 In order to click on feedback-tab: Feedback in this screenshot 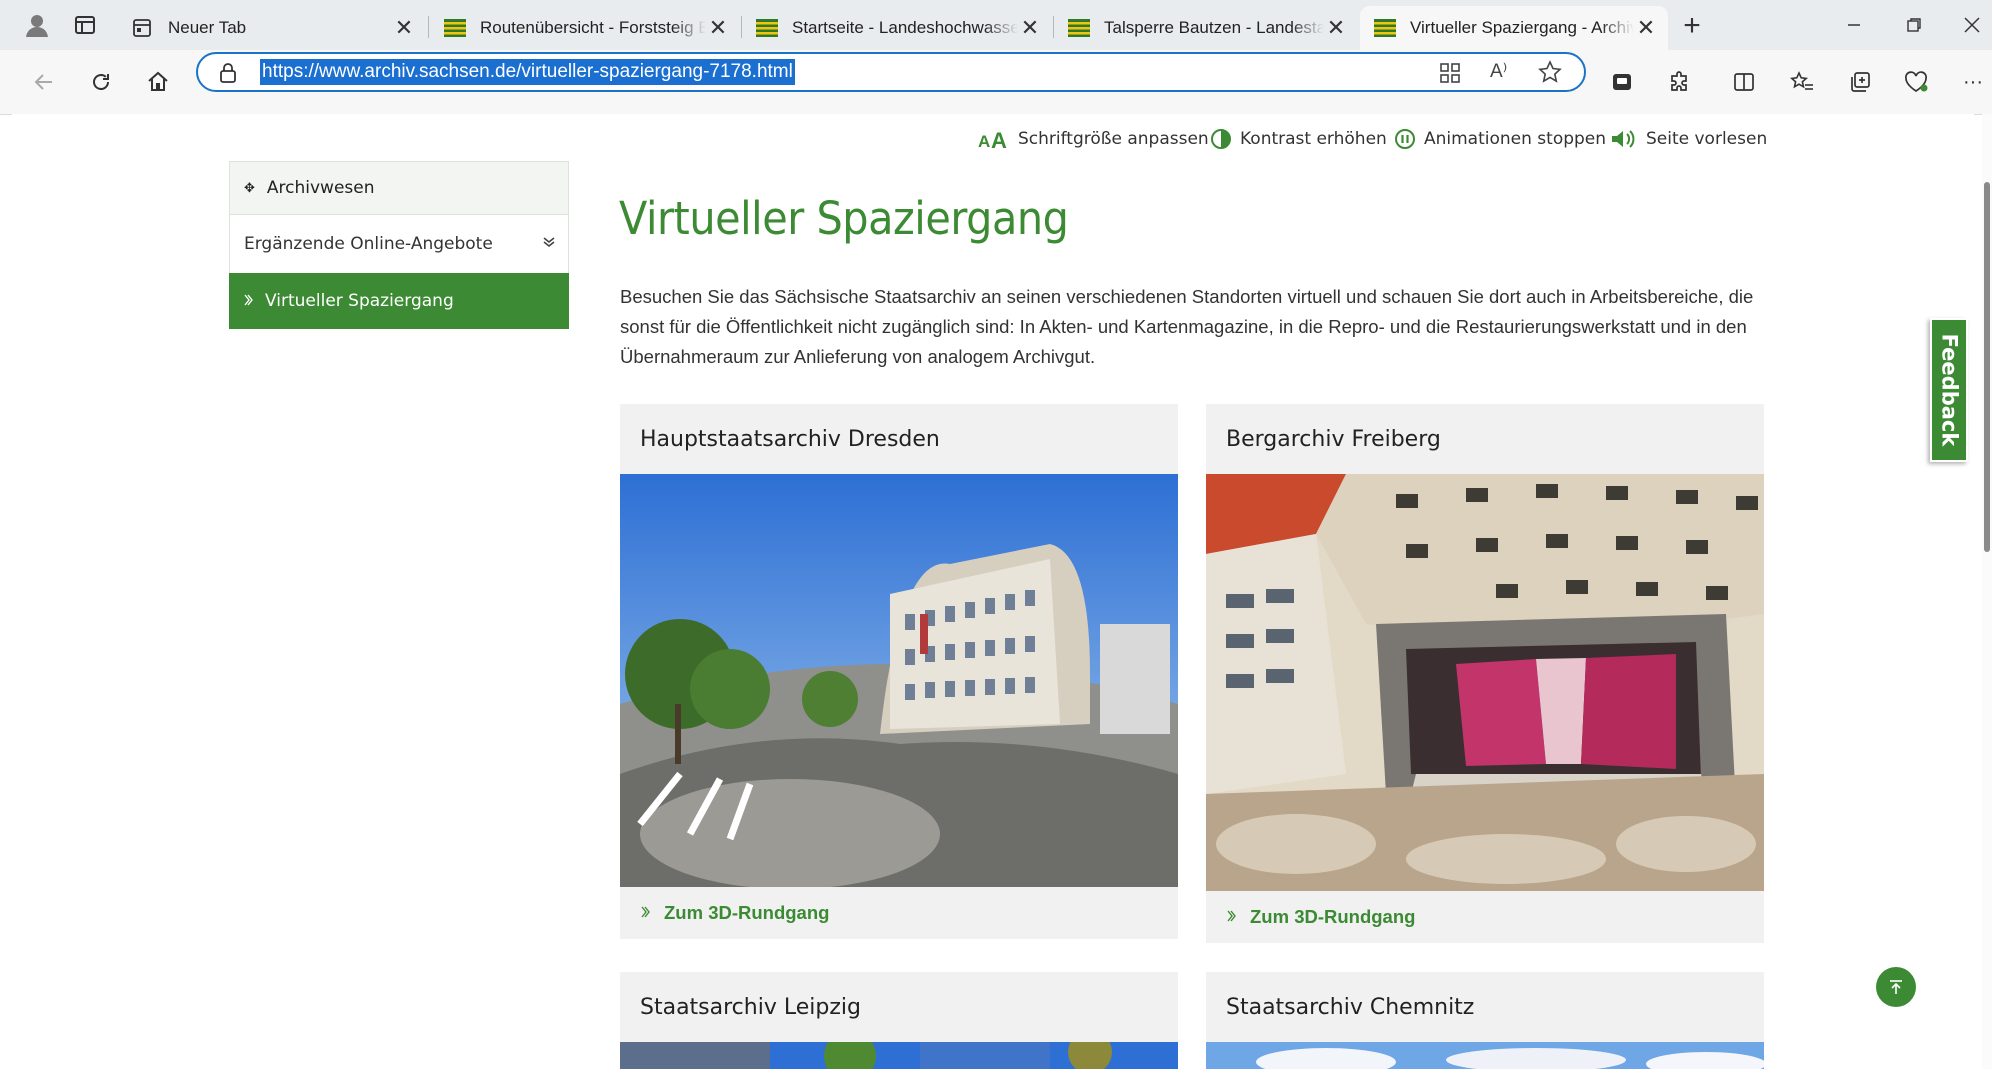, I will do `click(1949, 390)`.